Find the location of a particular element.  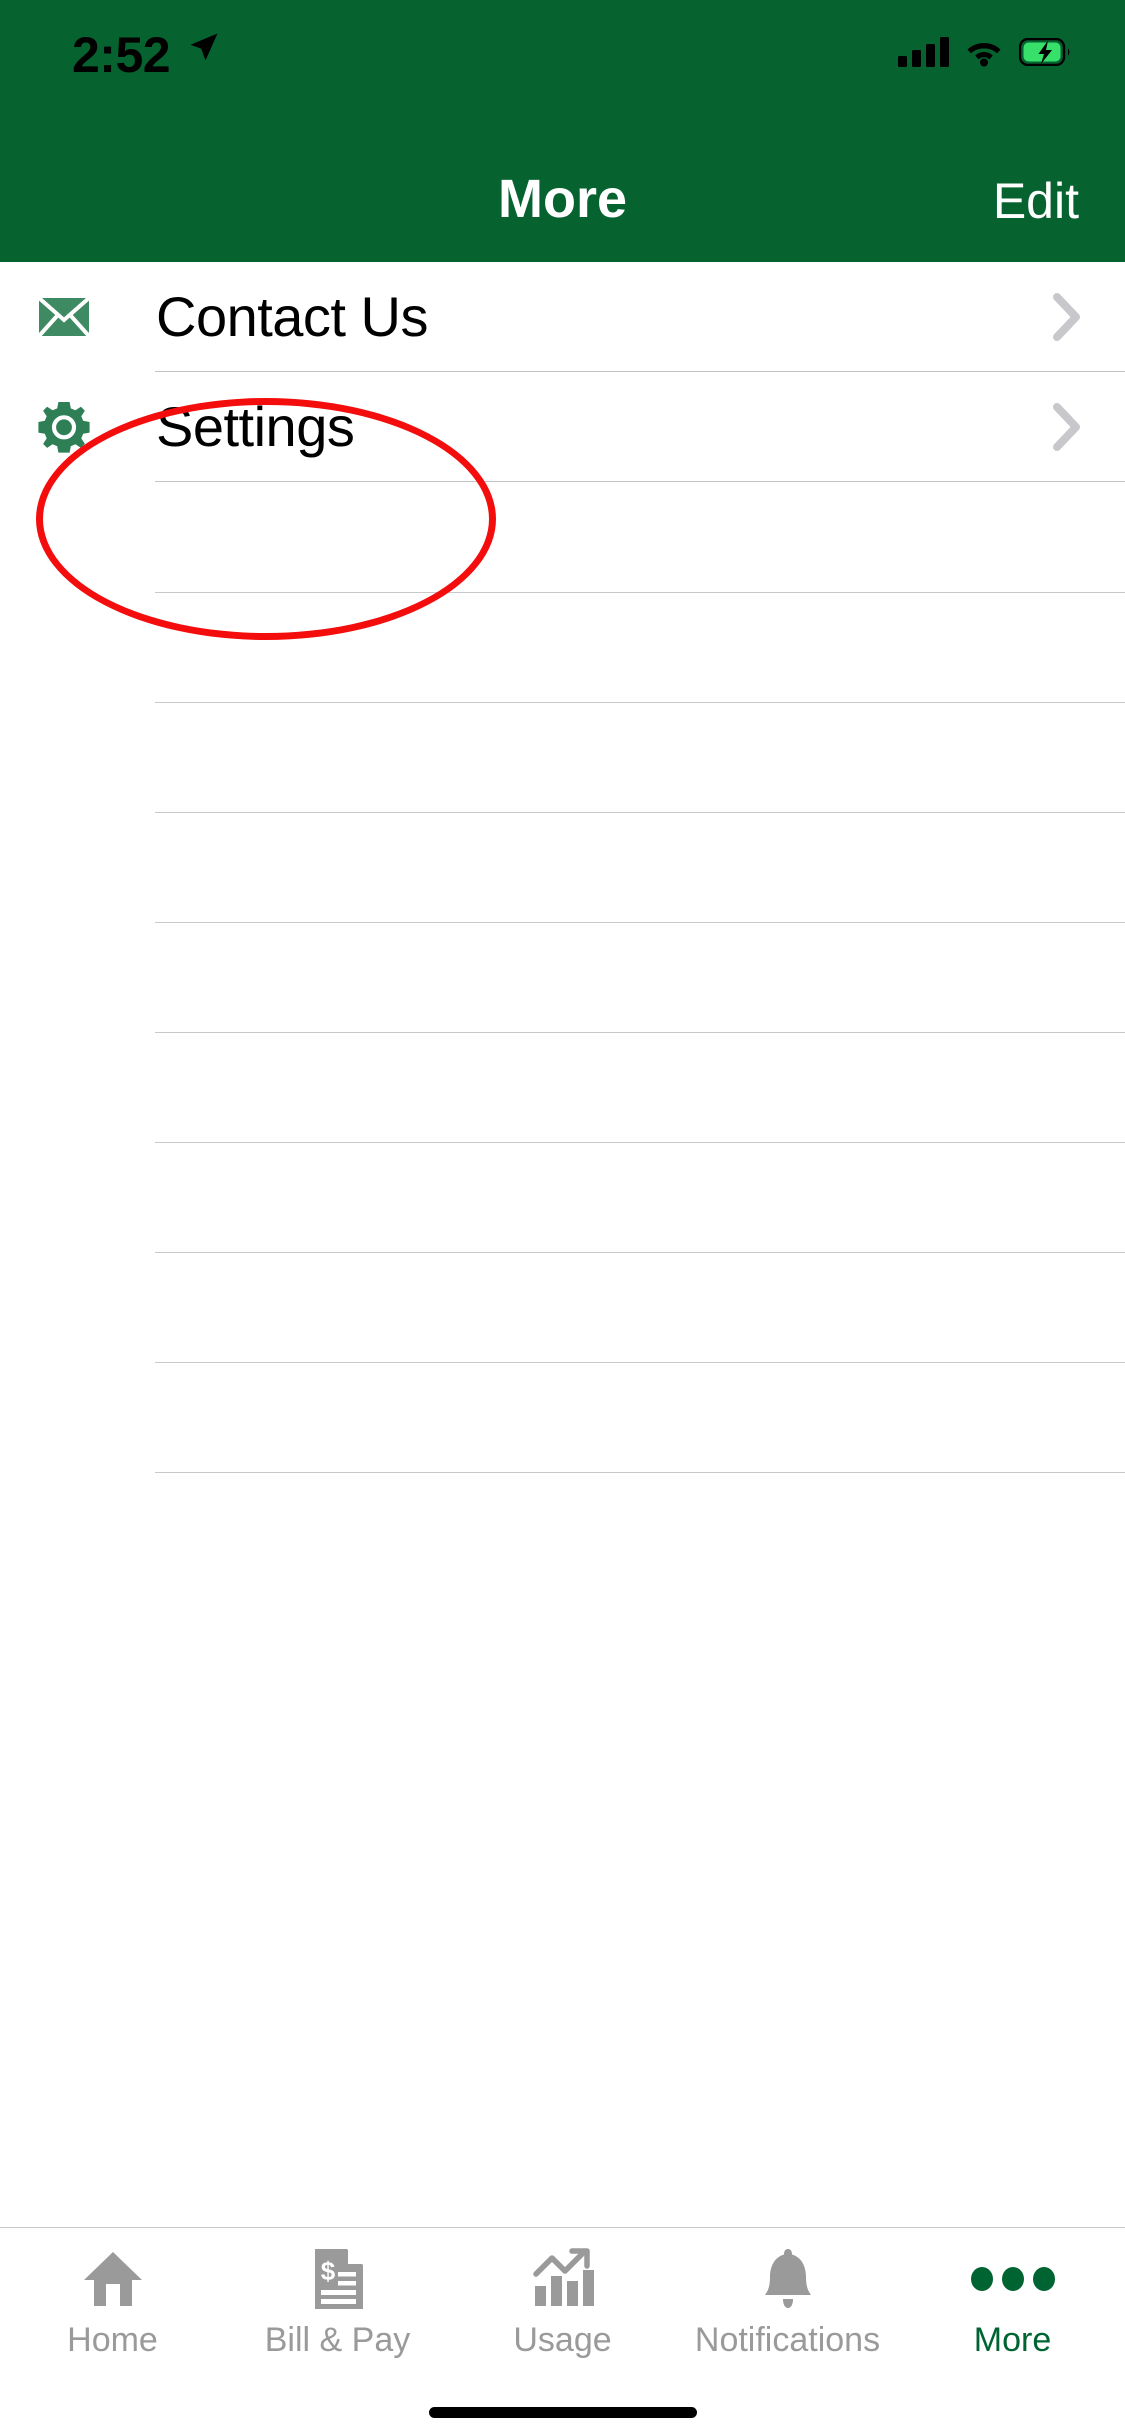

bar-chart-arrow-icon is located at coordinates (563, 2279).